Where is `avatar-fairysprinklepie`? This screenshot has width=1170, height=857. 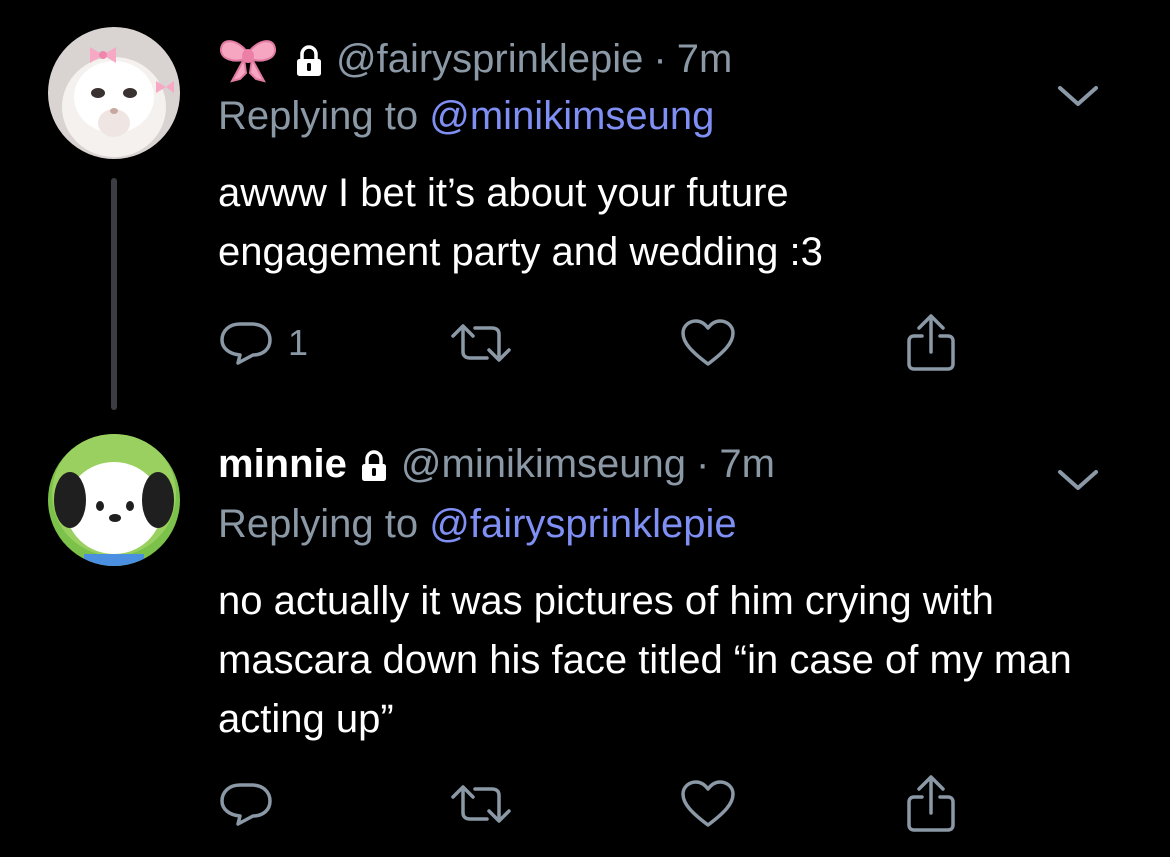 avatar-fairysprinklepie is located at coordinates (114, 93).